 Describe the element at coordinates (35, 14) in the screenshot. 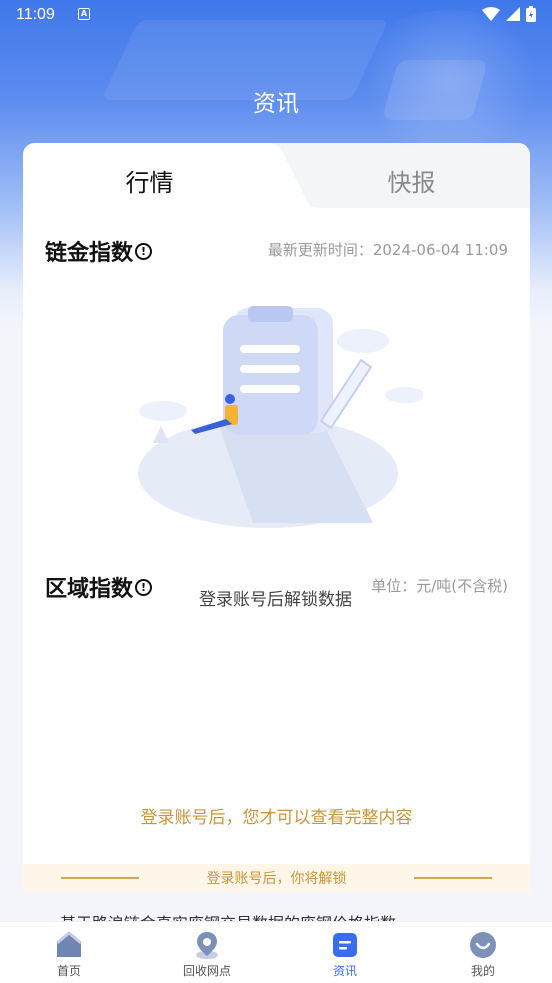

I see `status-time: 11:09` at that location.